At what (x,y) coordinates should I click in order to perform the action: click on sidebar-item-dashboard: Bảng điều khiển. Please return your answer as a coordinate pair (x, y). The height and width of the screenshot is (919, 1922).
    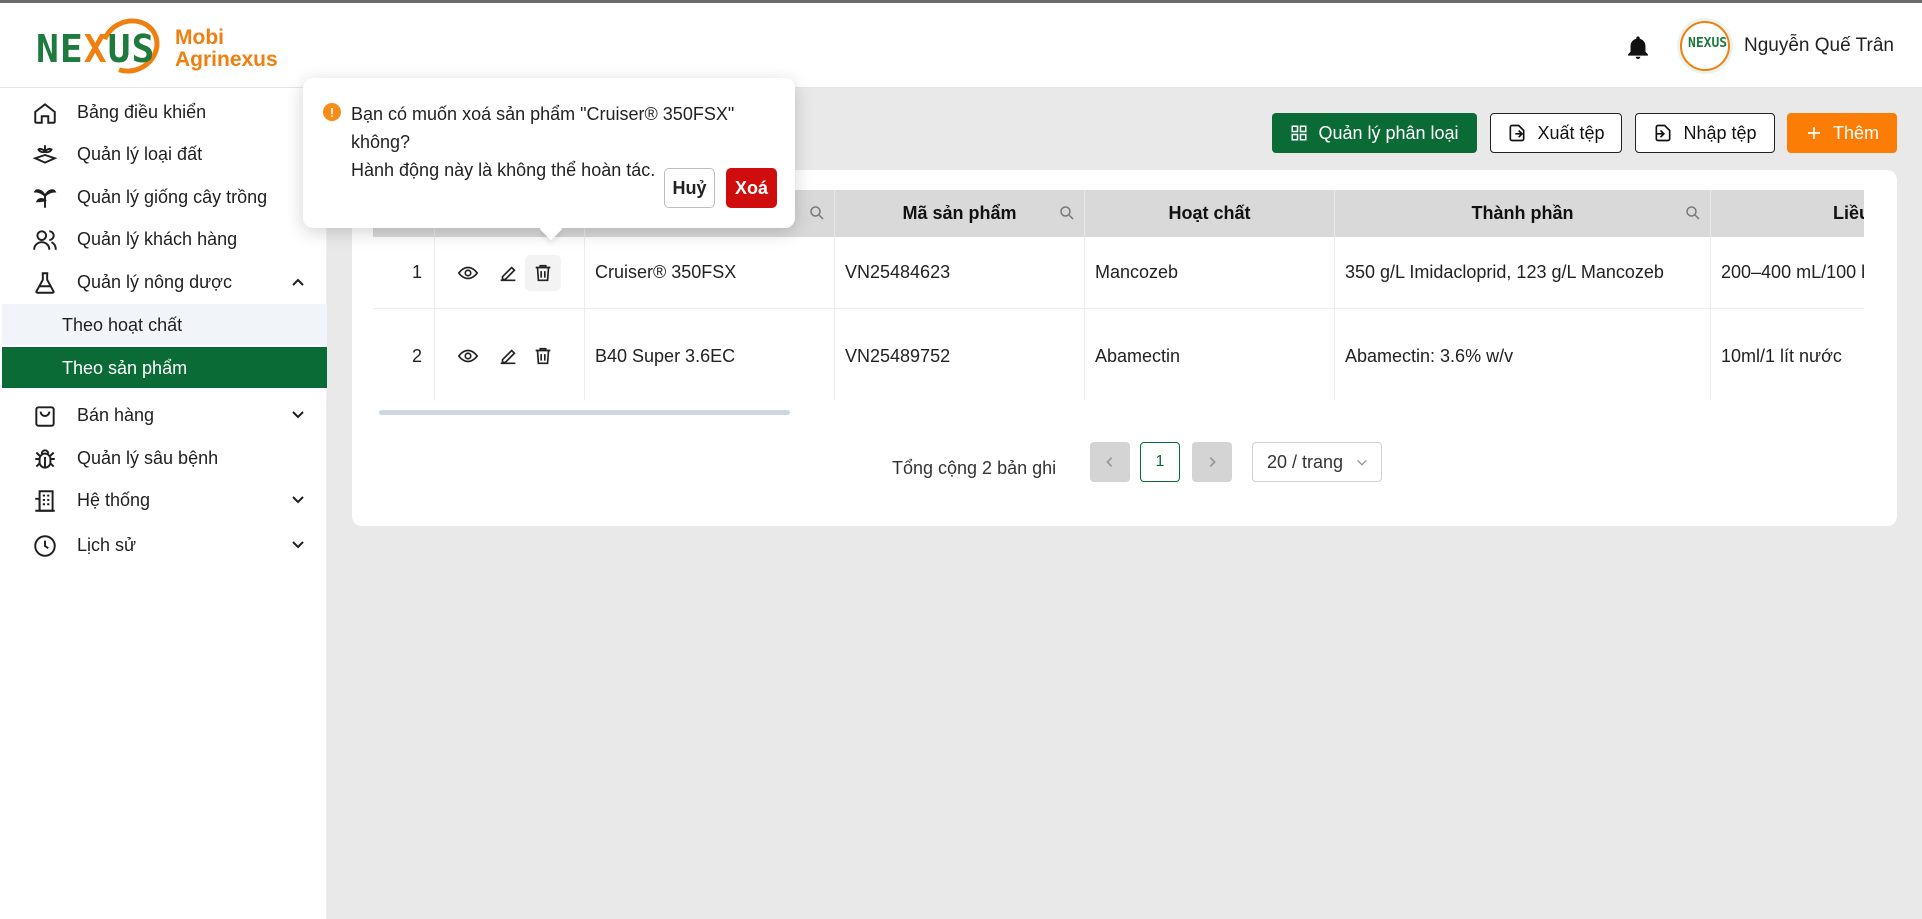
    Looking at the image, I should click on (163, 112).